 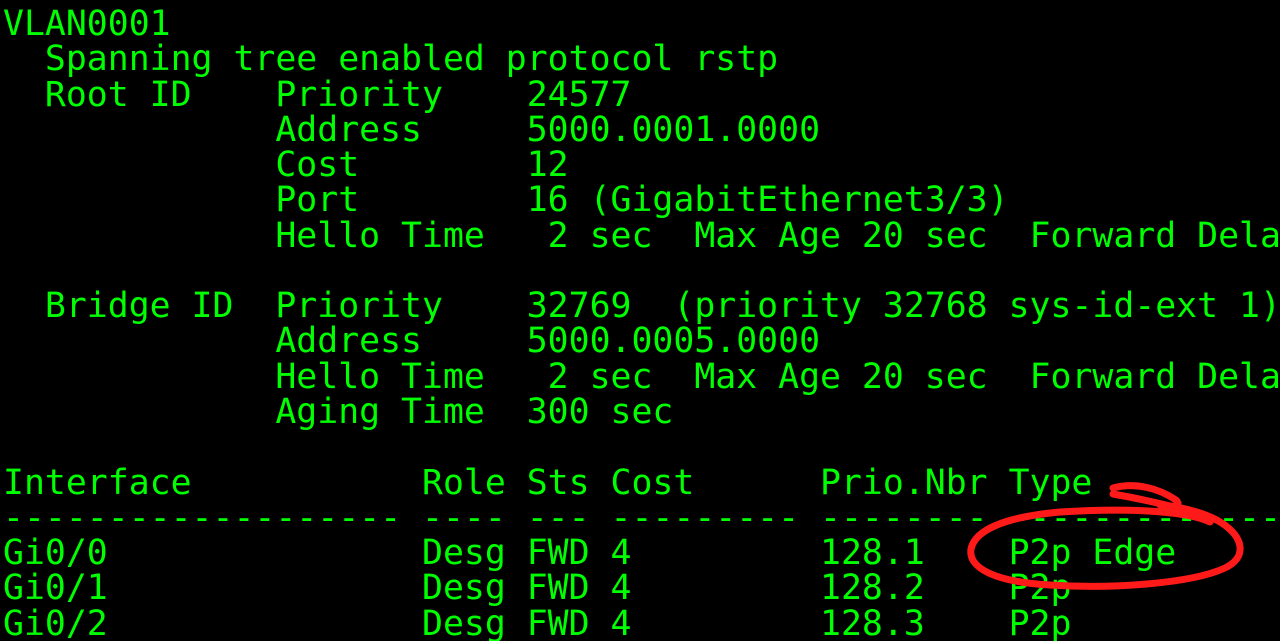 I want to click on terminal-line-root-port: Port 16 (GigabitEthernet3/3), so click(x=506, y=200).